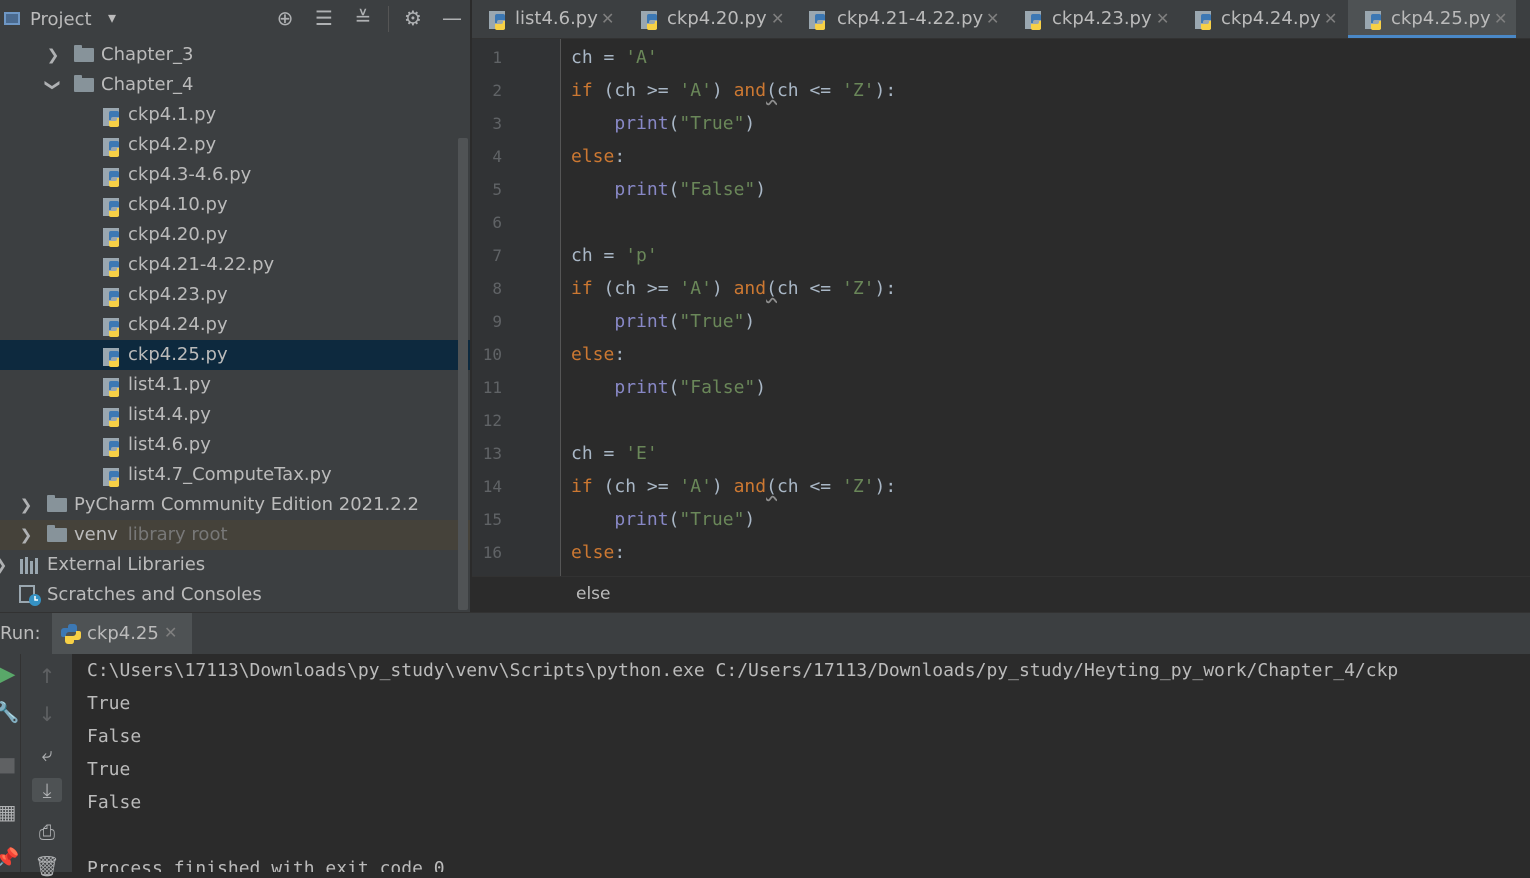 This screenshot has width=1530, height=878. I want to click on run-tab-label: ckp4.25, so click(123, 633).